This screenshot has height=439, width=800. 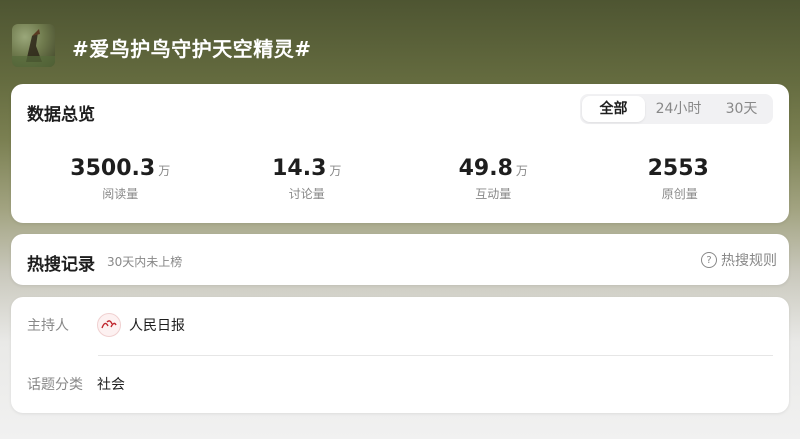 What do you see at coordinates (400, 259) in the screenshot?
I see `hot-search-card: 热搜记录 30天内未上榜 ? 热搜规则` at bounding box center [400, 259].